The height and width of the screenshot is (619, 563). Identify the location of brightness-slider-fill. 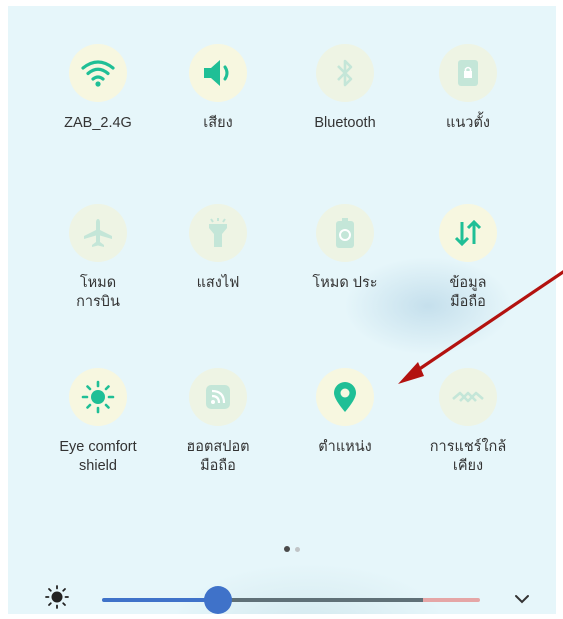
(160, 600).